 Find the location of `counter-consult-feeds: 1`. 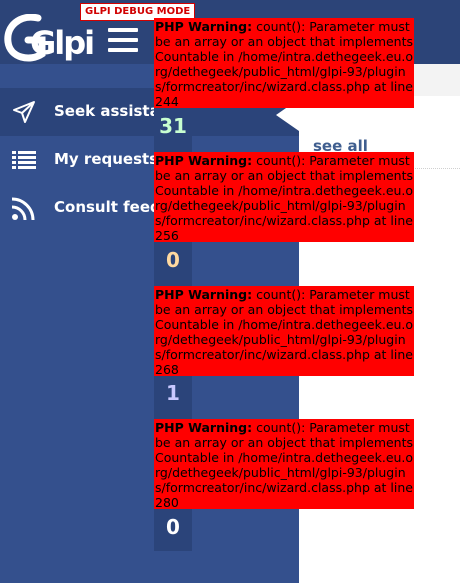

counter-consult-feeds: 1 is located at coordinates (173, 393).